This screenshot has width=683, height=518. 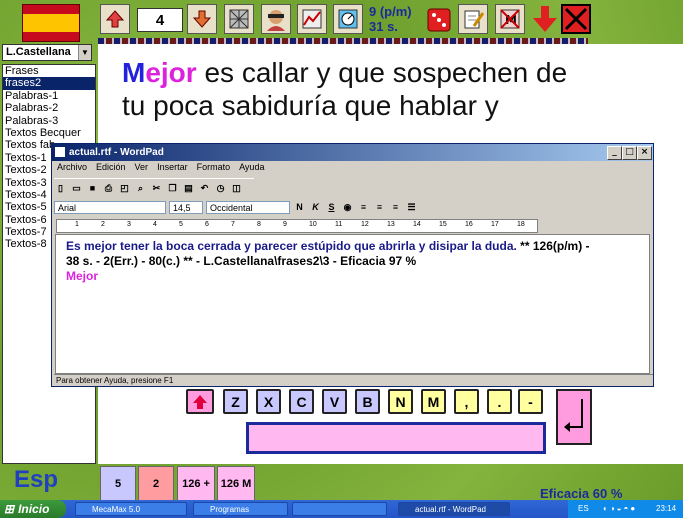 I want to click on speed-plus: 126 +, so click(x=196, y=484).